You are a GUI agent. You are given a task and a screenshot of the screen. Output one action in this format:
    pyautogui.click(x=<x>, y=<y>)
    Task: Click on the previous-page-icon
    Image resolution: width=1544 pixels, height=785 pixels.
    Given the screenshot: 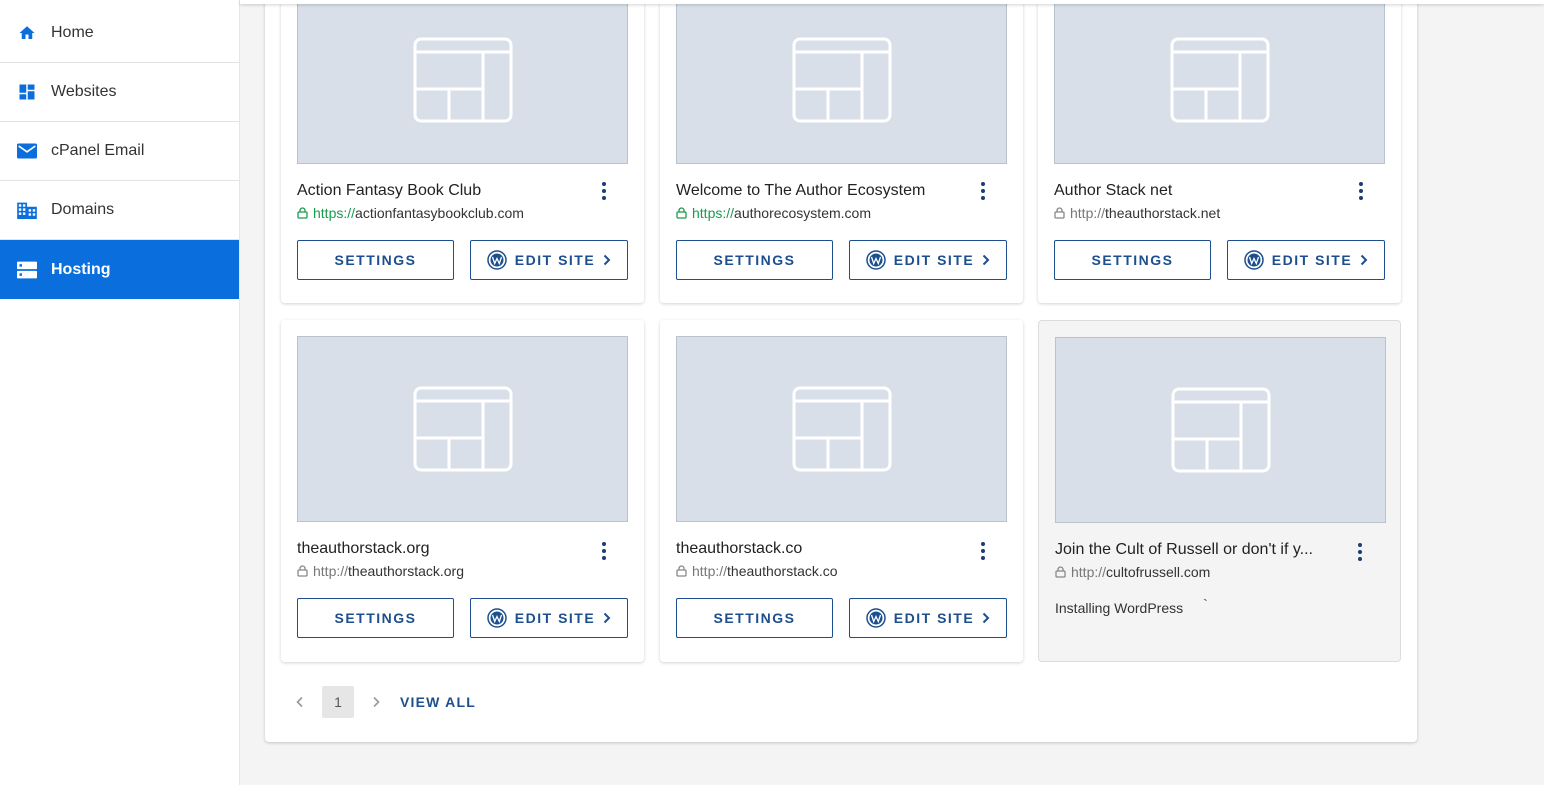 What is the action you would take?
    pyautogui.click(x=300, y=702)
    